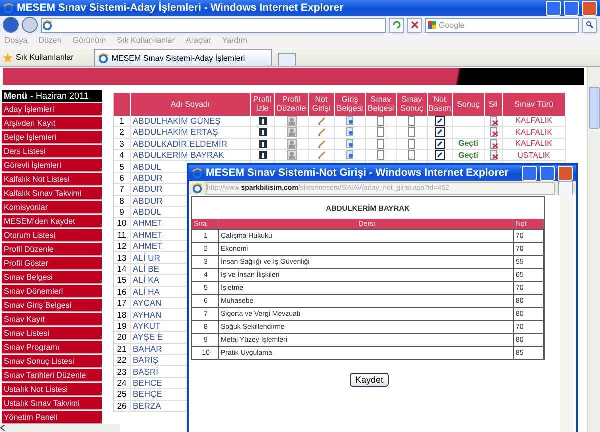 Image resolution: width=600 pixels, height=432 pixels. I want to click on menu-link: Profil Göster, so click(52, 263).